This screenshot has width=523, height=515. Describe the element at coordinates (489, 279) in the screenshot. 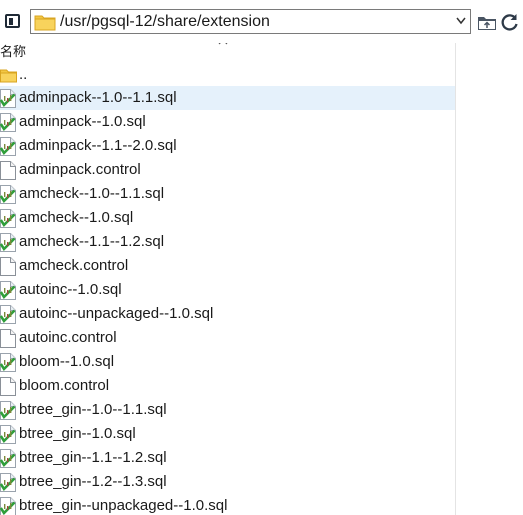

I see `right-pane-empty` at that location.